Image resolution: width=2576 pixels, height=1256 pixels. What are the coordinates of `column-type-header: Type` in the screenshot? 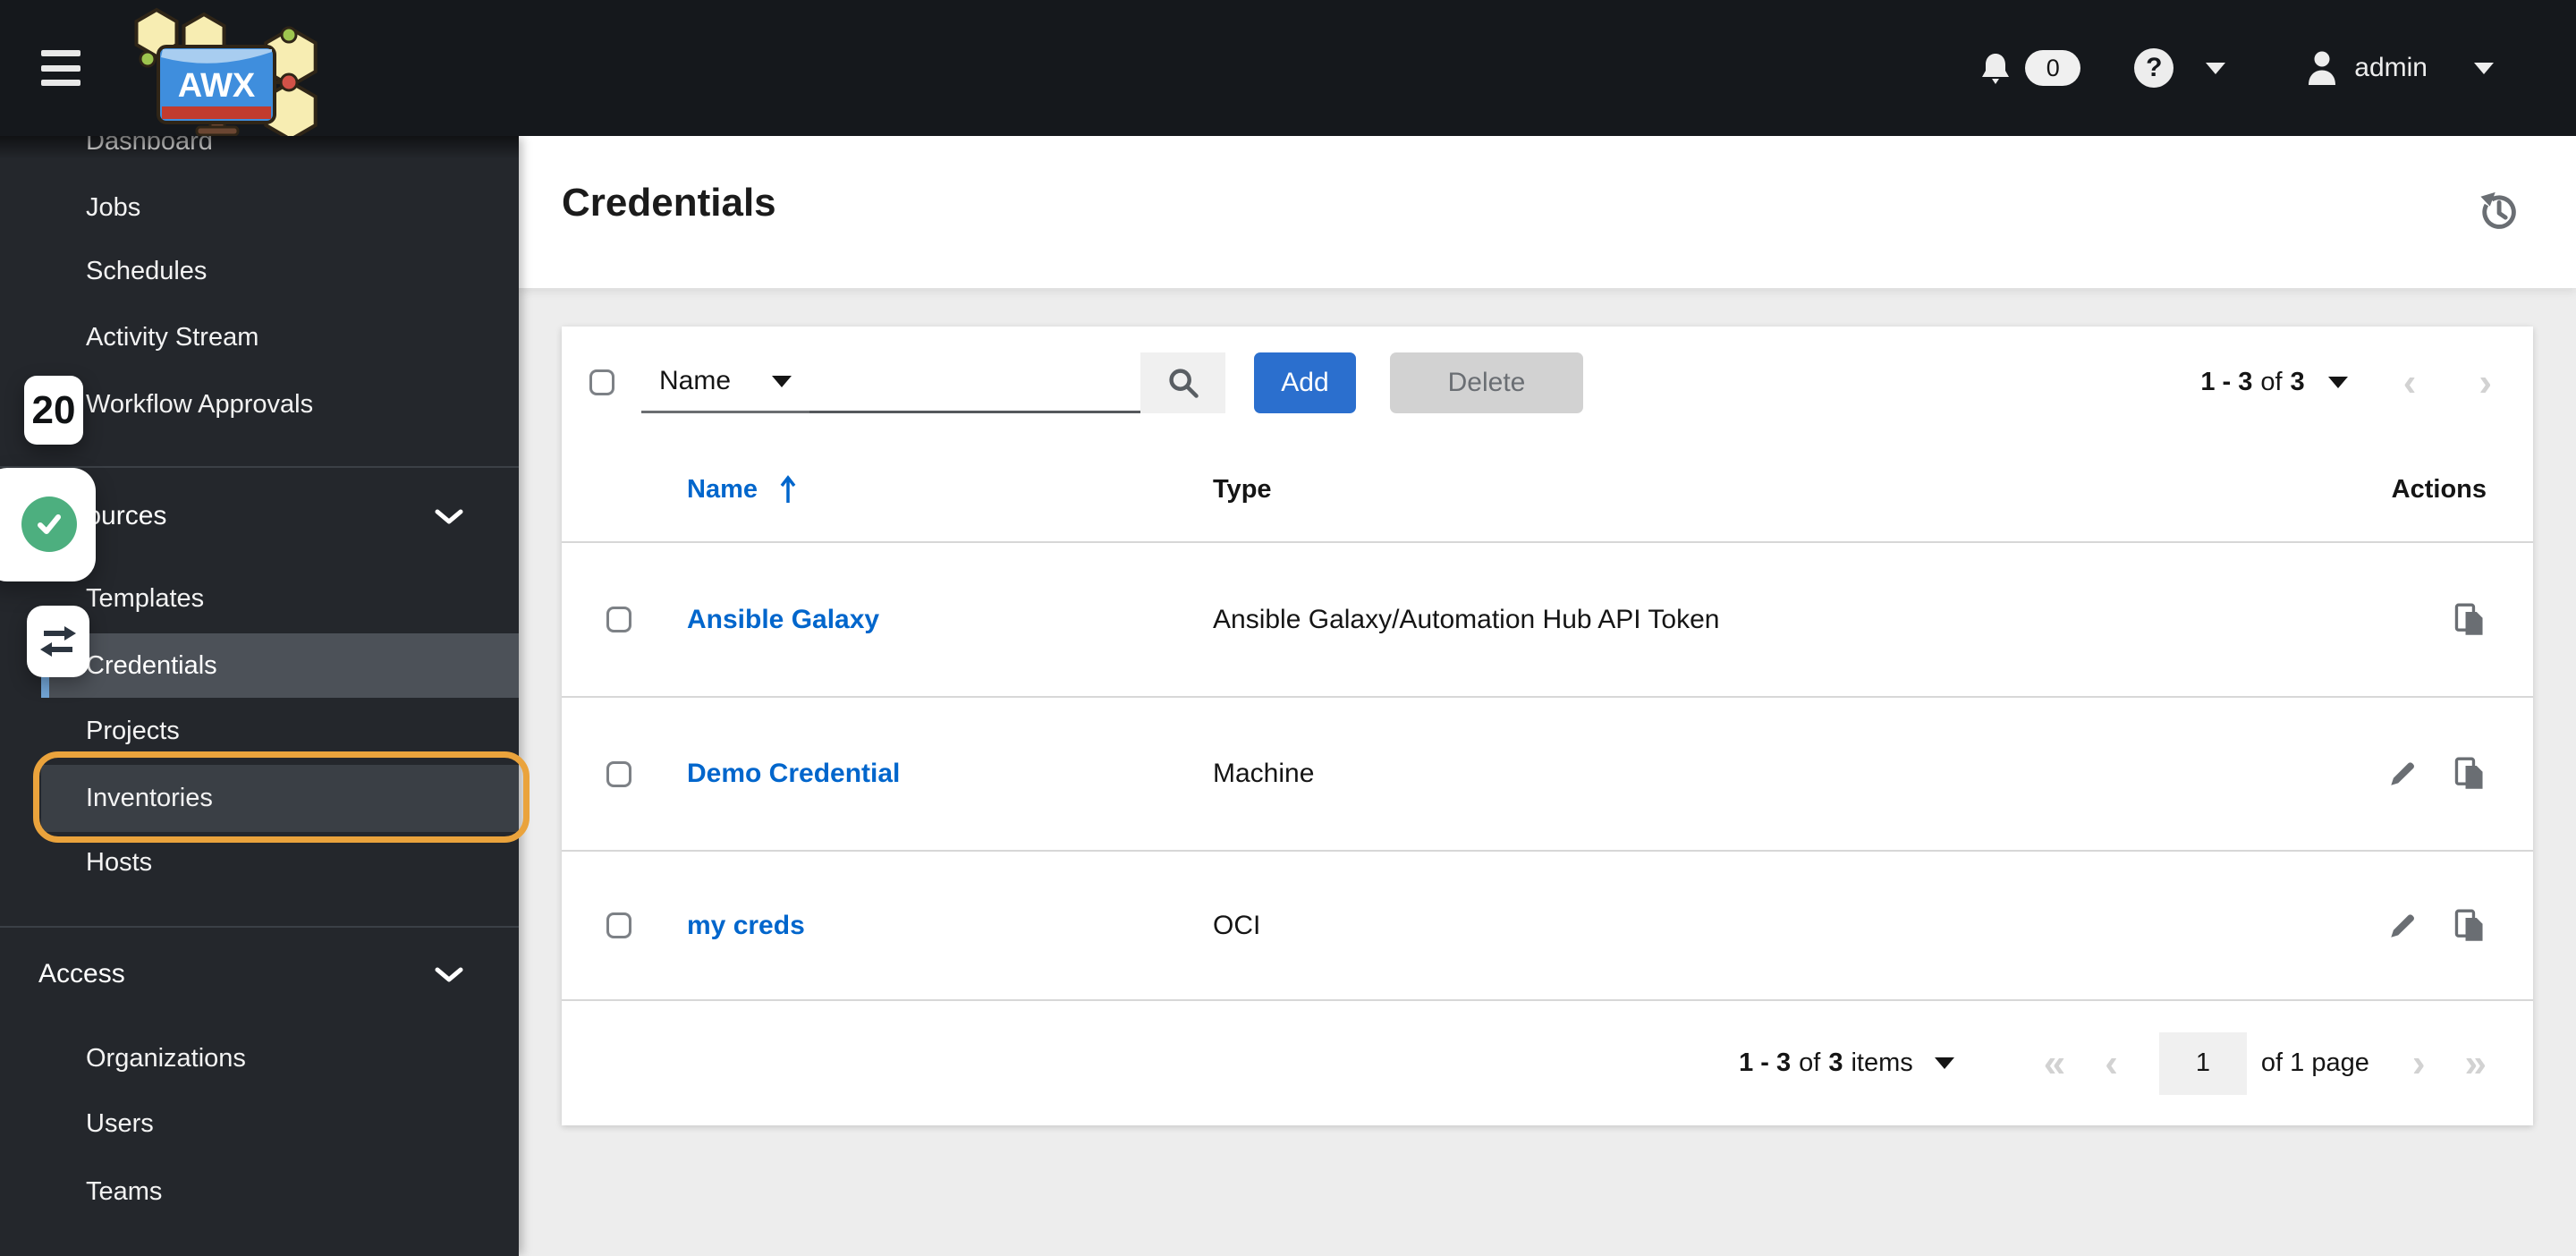 It's located at (1242, 490).